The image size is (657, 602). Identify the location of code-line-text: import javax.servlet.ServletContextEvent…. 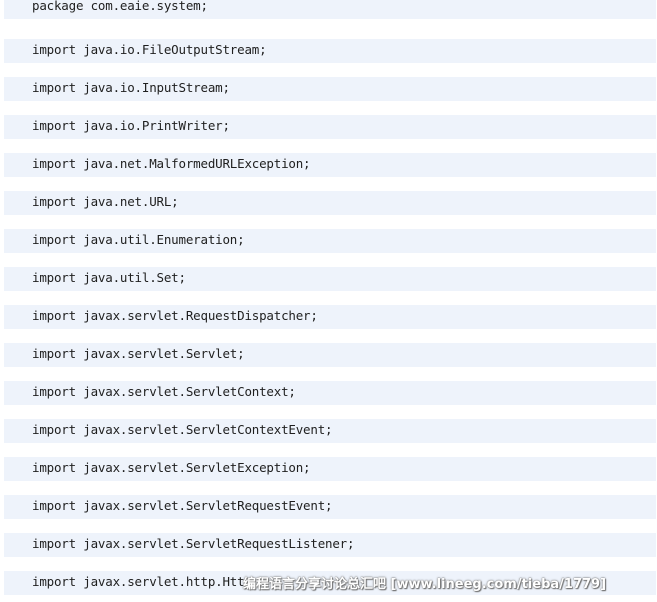
(182, 429).